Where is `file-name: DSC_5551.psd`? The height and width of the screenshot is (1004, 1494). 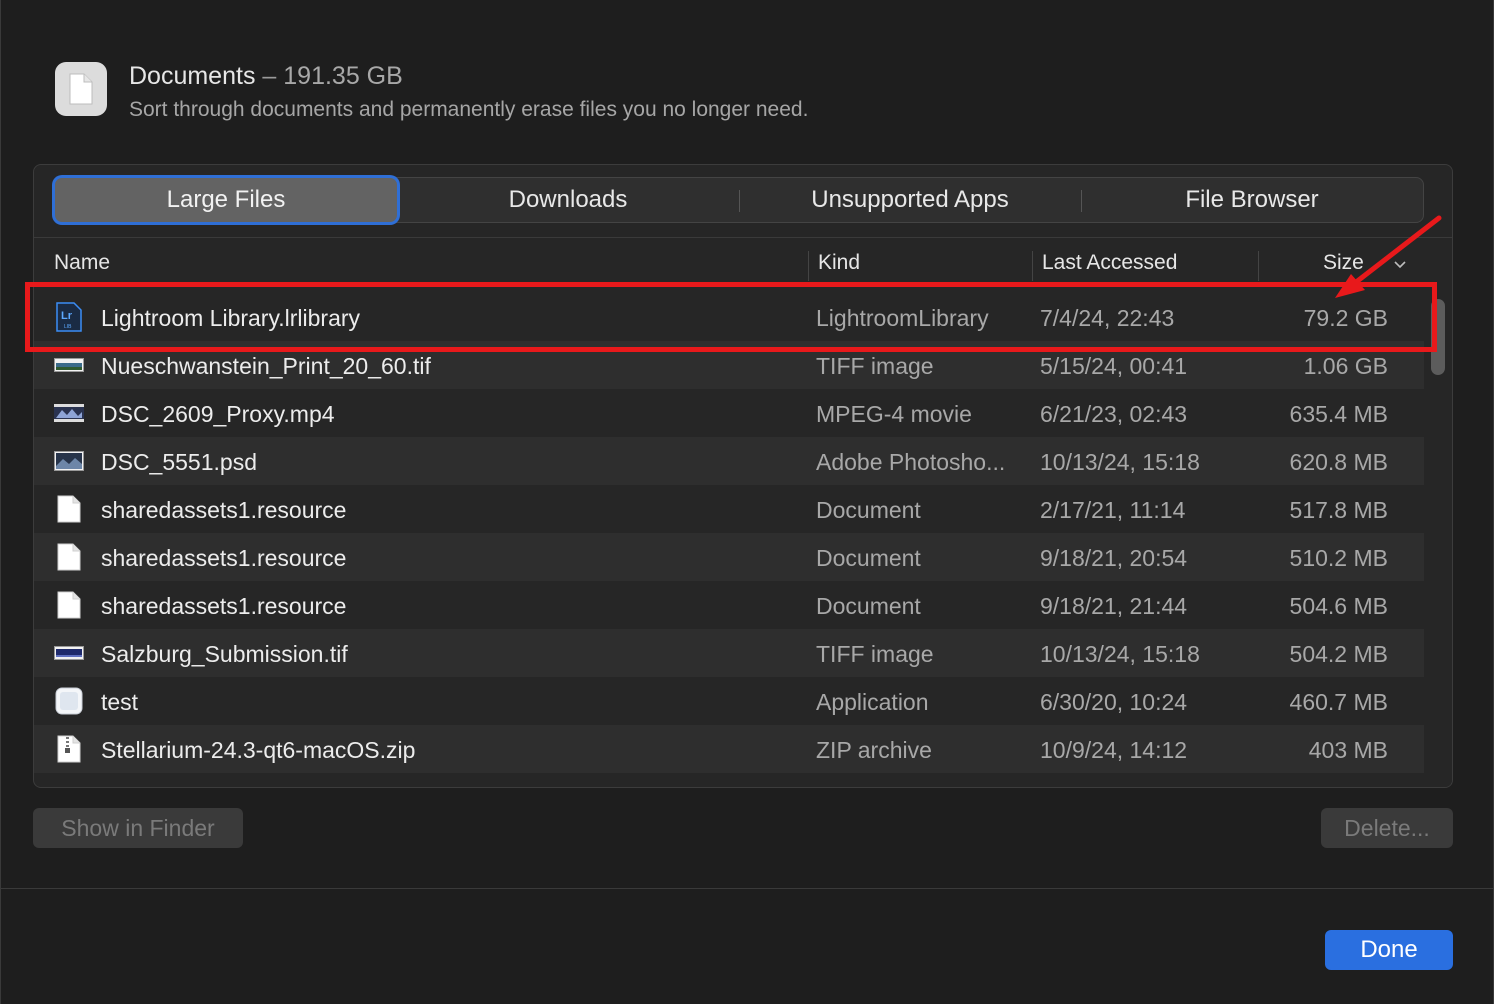
file-name: DSC_5551.psd is located at coordinates (179, 462).